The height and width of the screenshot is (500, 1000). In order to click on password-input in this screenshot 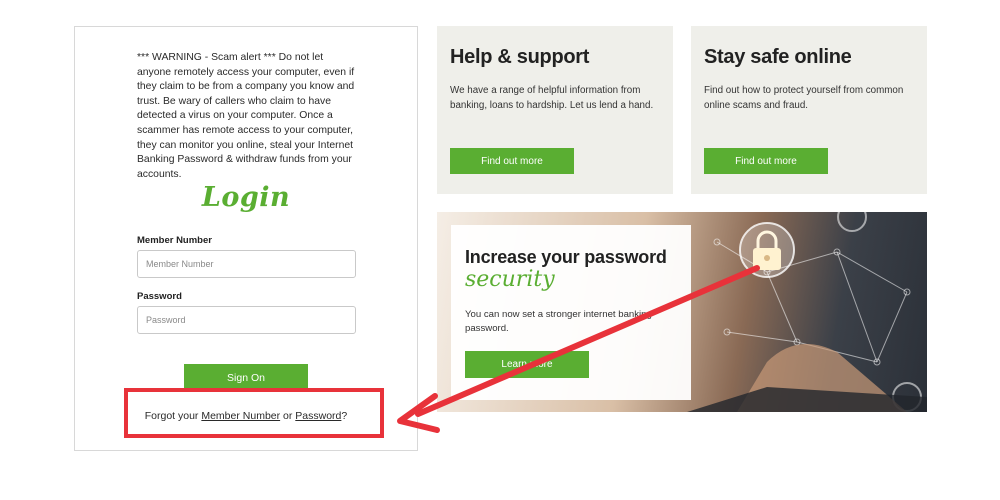, I will do `click(246, 320)`.